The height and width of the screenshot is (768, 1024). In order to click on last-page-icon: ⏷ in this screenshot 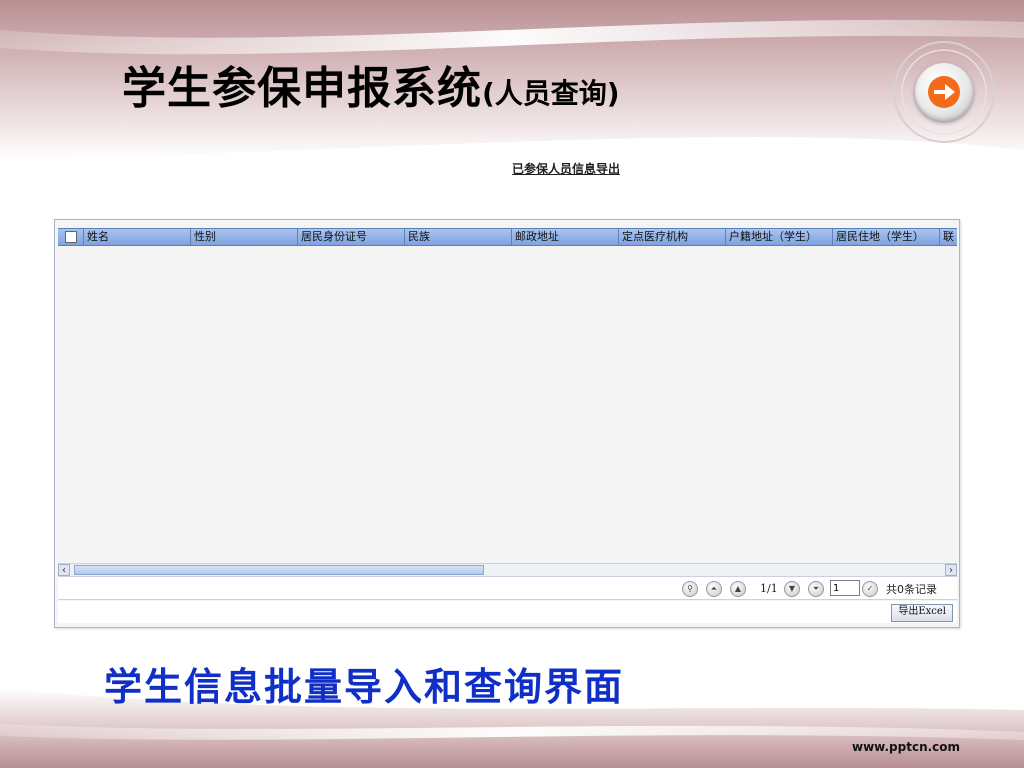, I will do `click(816, 588)`.